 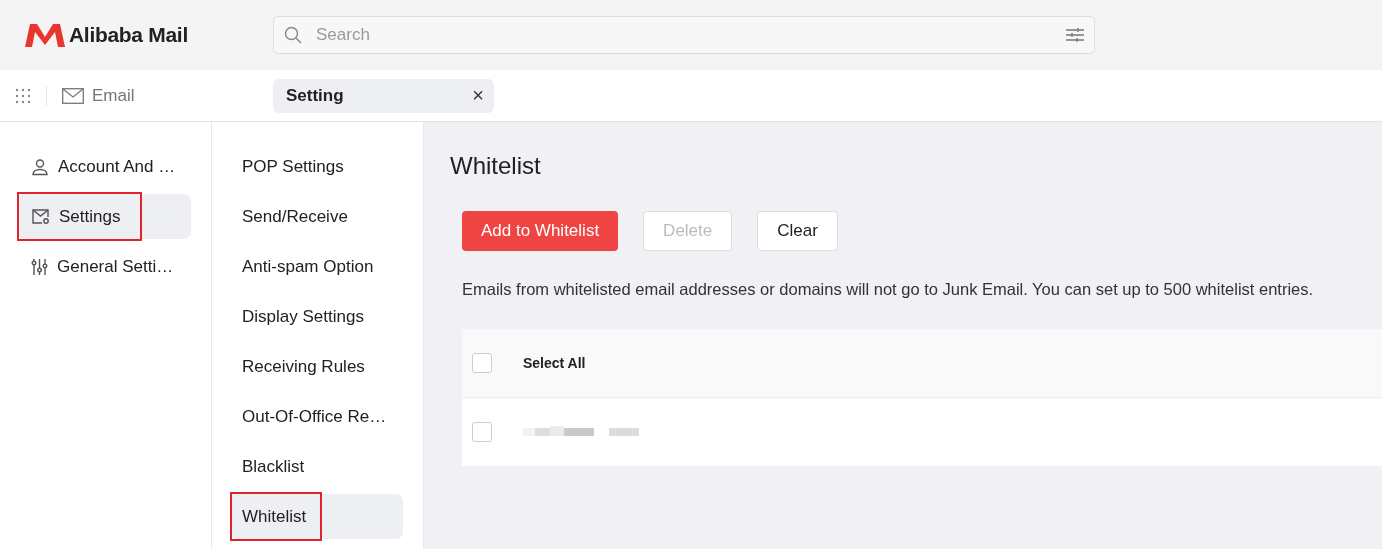 What do you see at coordinates (128, 35) in the screenshot?
I see `logo-text: Alibaba Mail` at bounding box center [128, 35].